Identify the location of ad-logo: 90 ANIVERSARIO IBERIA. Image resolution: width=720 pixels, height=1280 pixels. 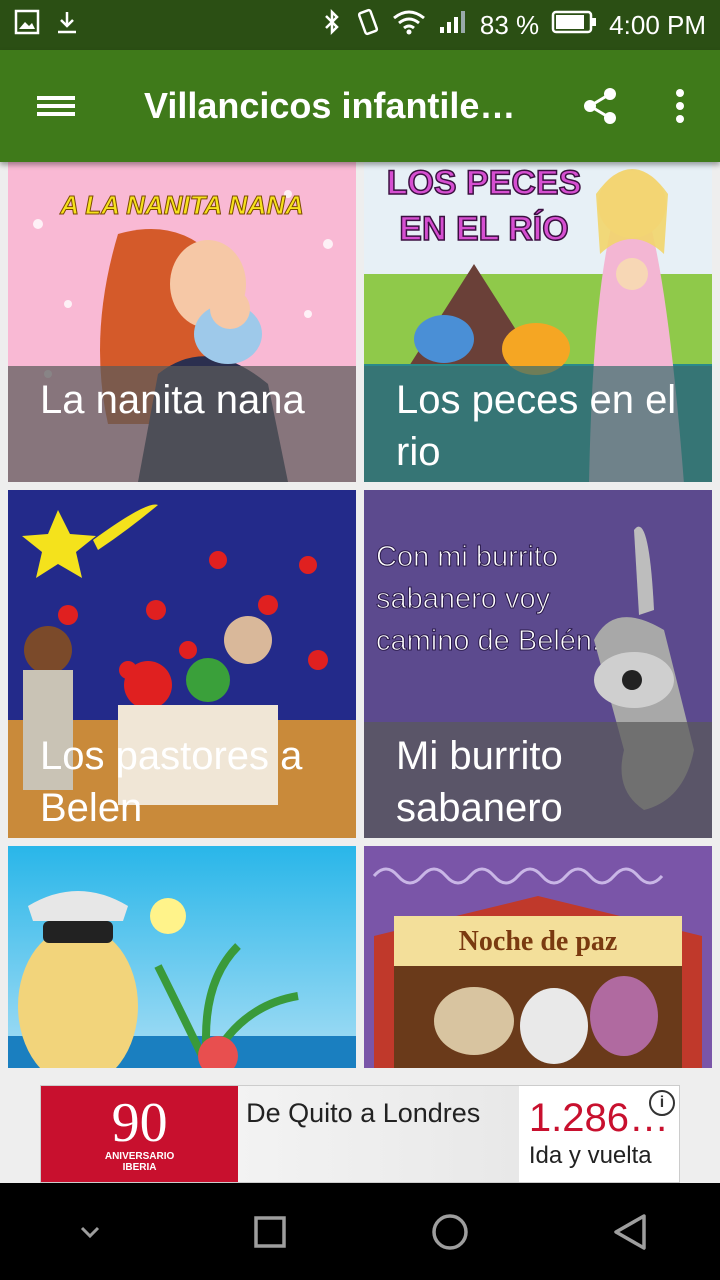
(140, 1134).